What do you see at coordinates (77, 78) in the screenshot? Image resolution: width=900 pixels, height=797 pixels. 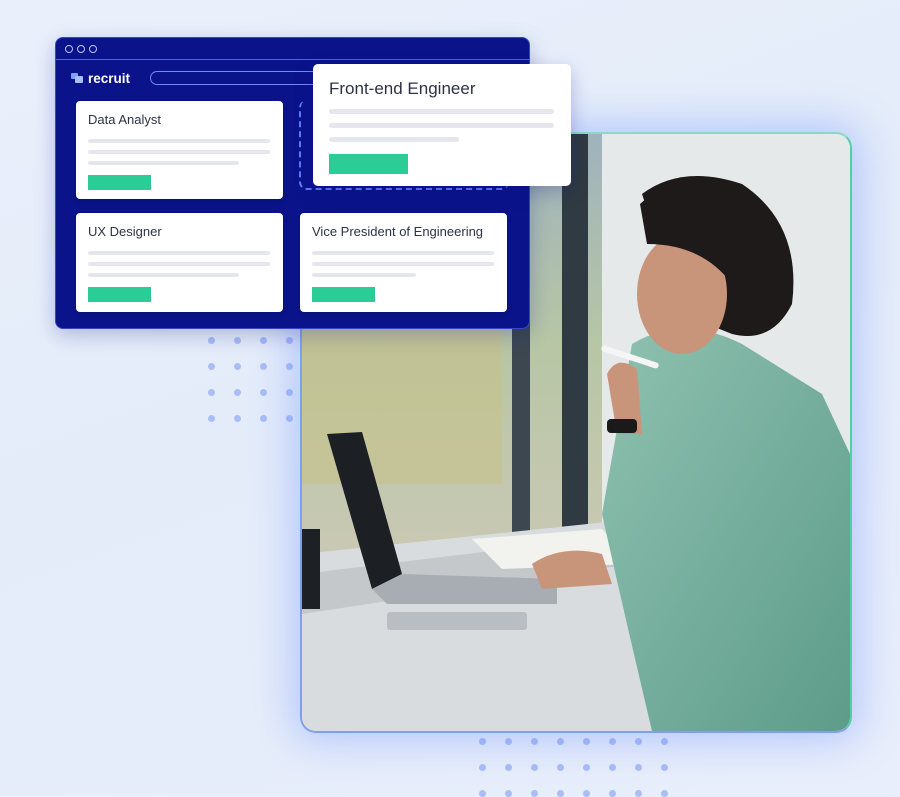 I see `logo-mark-icon` at bounding box center [77, 78].